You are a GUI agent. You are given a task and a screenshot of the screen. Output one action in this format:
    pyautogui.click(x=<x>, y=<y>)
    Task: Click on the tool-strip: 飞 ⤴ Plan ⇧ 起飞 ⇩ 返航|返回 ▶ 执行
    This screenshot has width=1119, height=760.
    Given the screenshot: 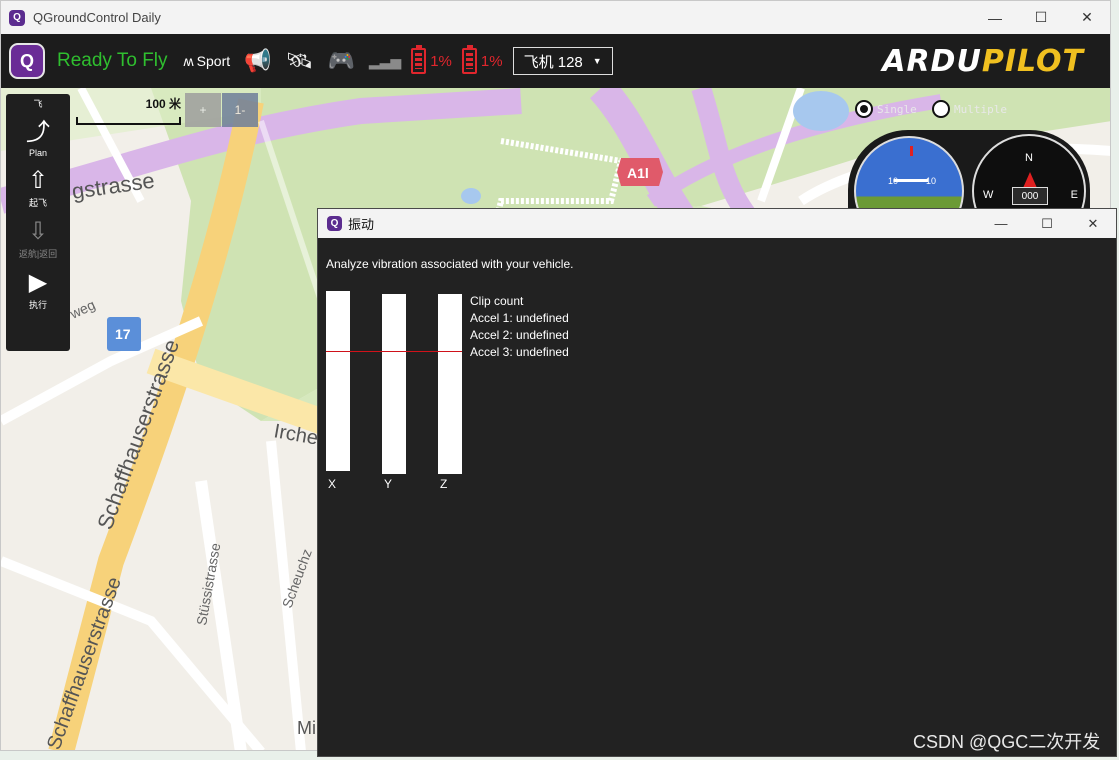 What is the action you would take?
    pyautogui.click(x=38, y=222)
    